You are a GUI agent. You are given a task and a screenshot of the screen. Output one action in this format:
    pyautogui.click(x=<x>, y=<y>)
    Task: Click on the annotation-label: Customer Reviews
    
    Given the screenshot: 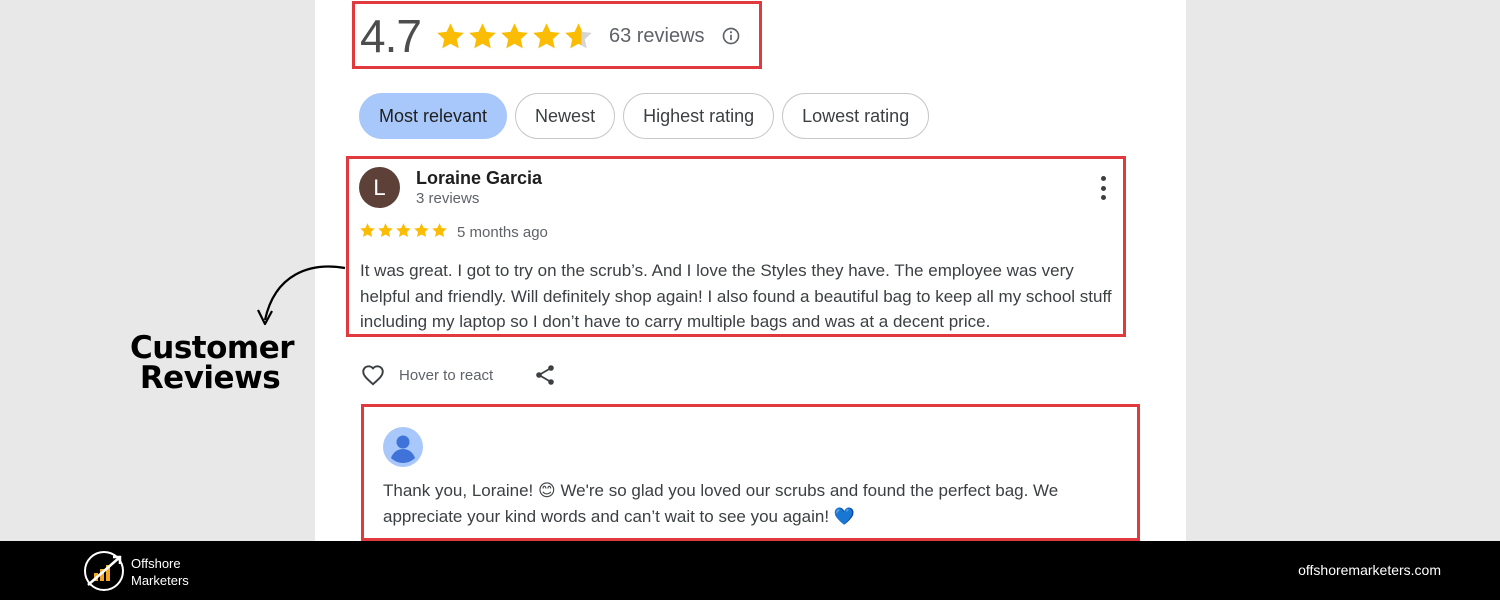 What is the action you would take?
    pyautogui.click(x=212, y=363)
    